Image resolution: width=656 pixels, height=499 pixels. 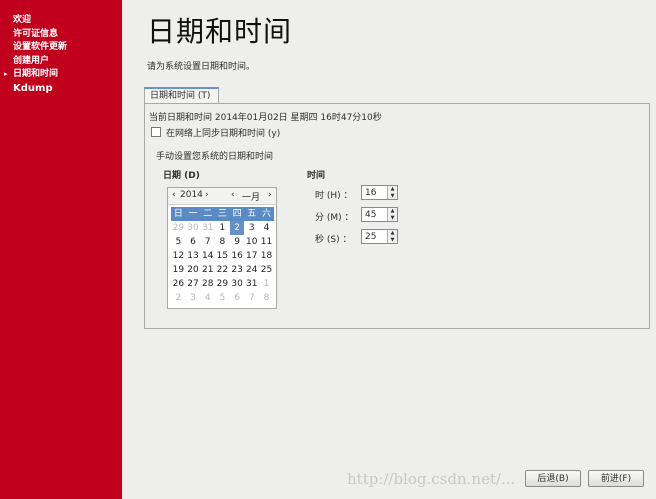 What do you see at coordinates (251, 198) in the screenshot?
I see `calendar-month: 一月` at bounding box center [251, 198].